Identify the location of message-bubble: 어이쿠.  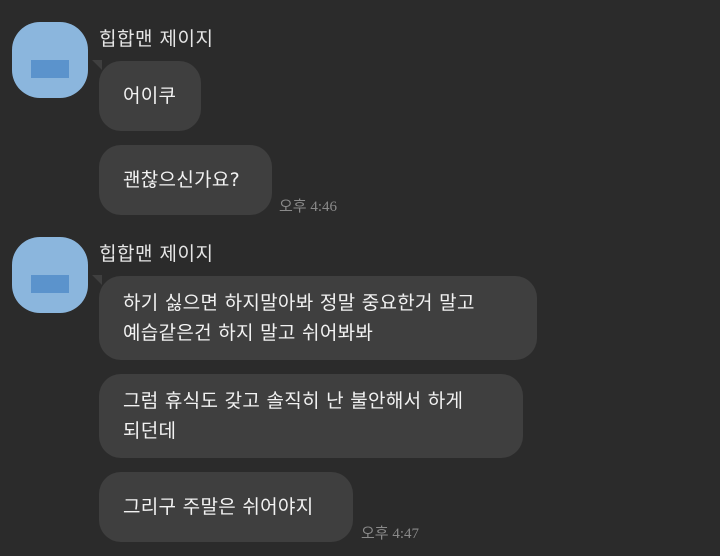
(150, 96).